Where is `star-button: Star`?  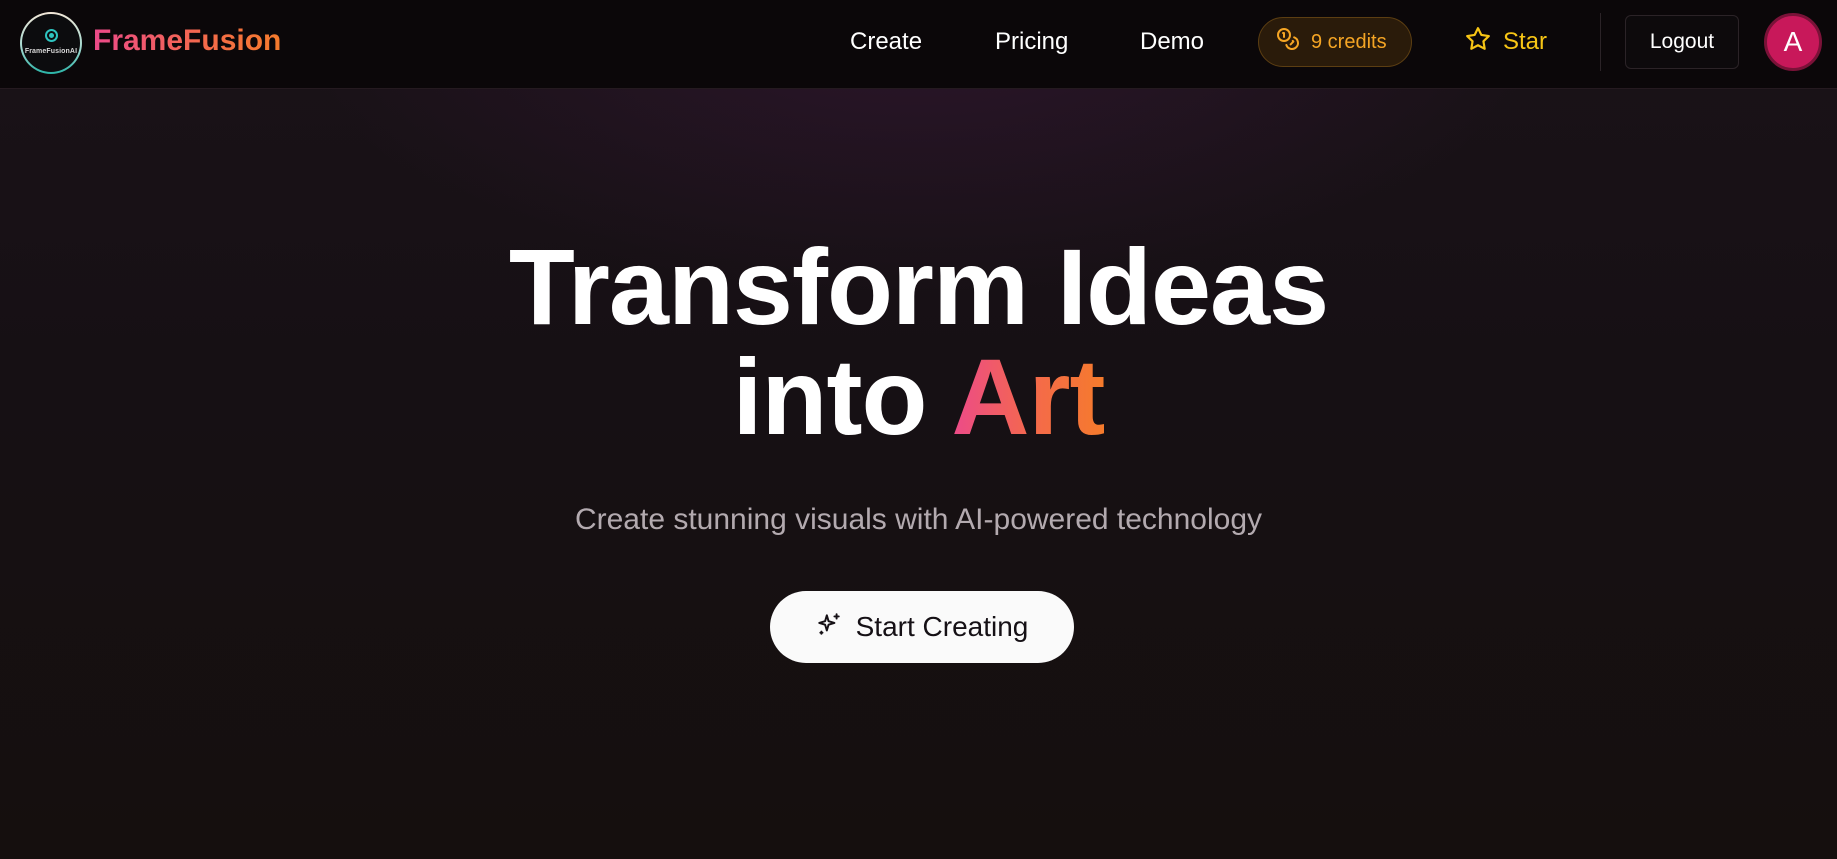 star-button: Star is located at coordinates (1506, 42).